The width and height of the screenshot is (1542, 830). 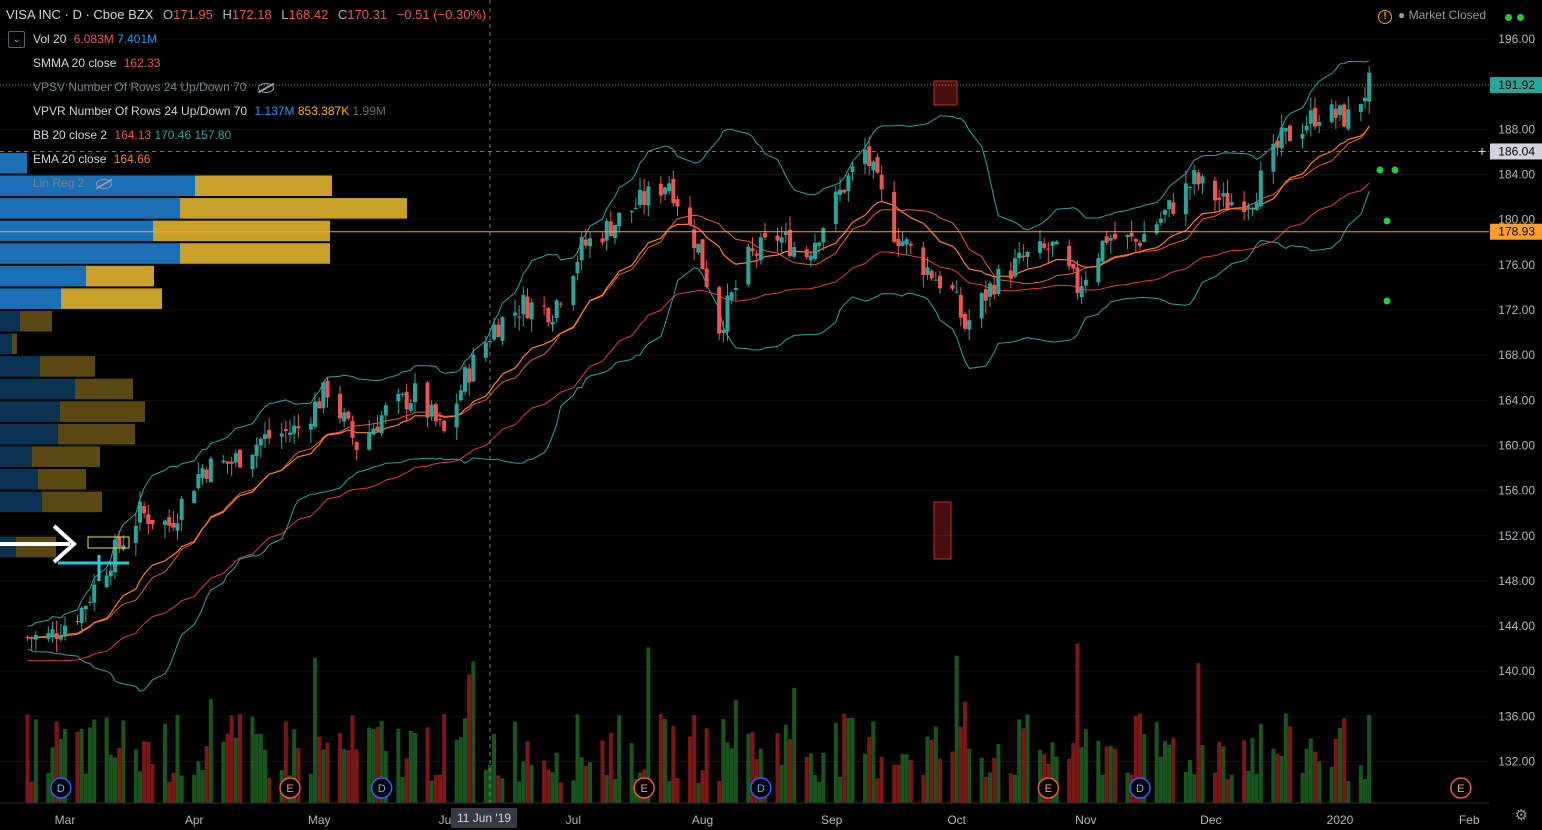 What do you see at coordinates (79, 14) in the screenshot?
I see `symbol-title: VISA INC · D · Cboe BZX` at bounding box center [79, 14].